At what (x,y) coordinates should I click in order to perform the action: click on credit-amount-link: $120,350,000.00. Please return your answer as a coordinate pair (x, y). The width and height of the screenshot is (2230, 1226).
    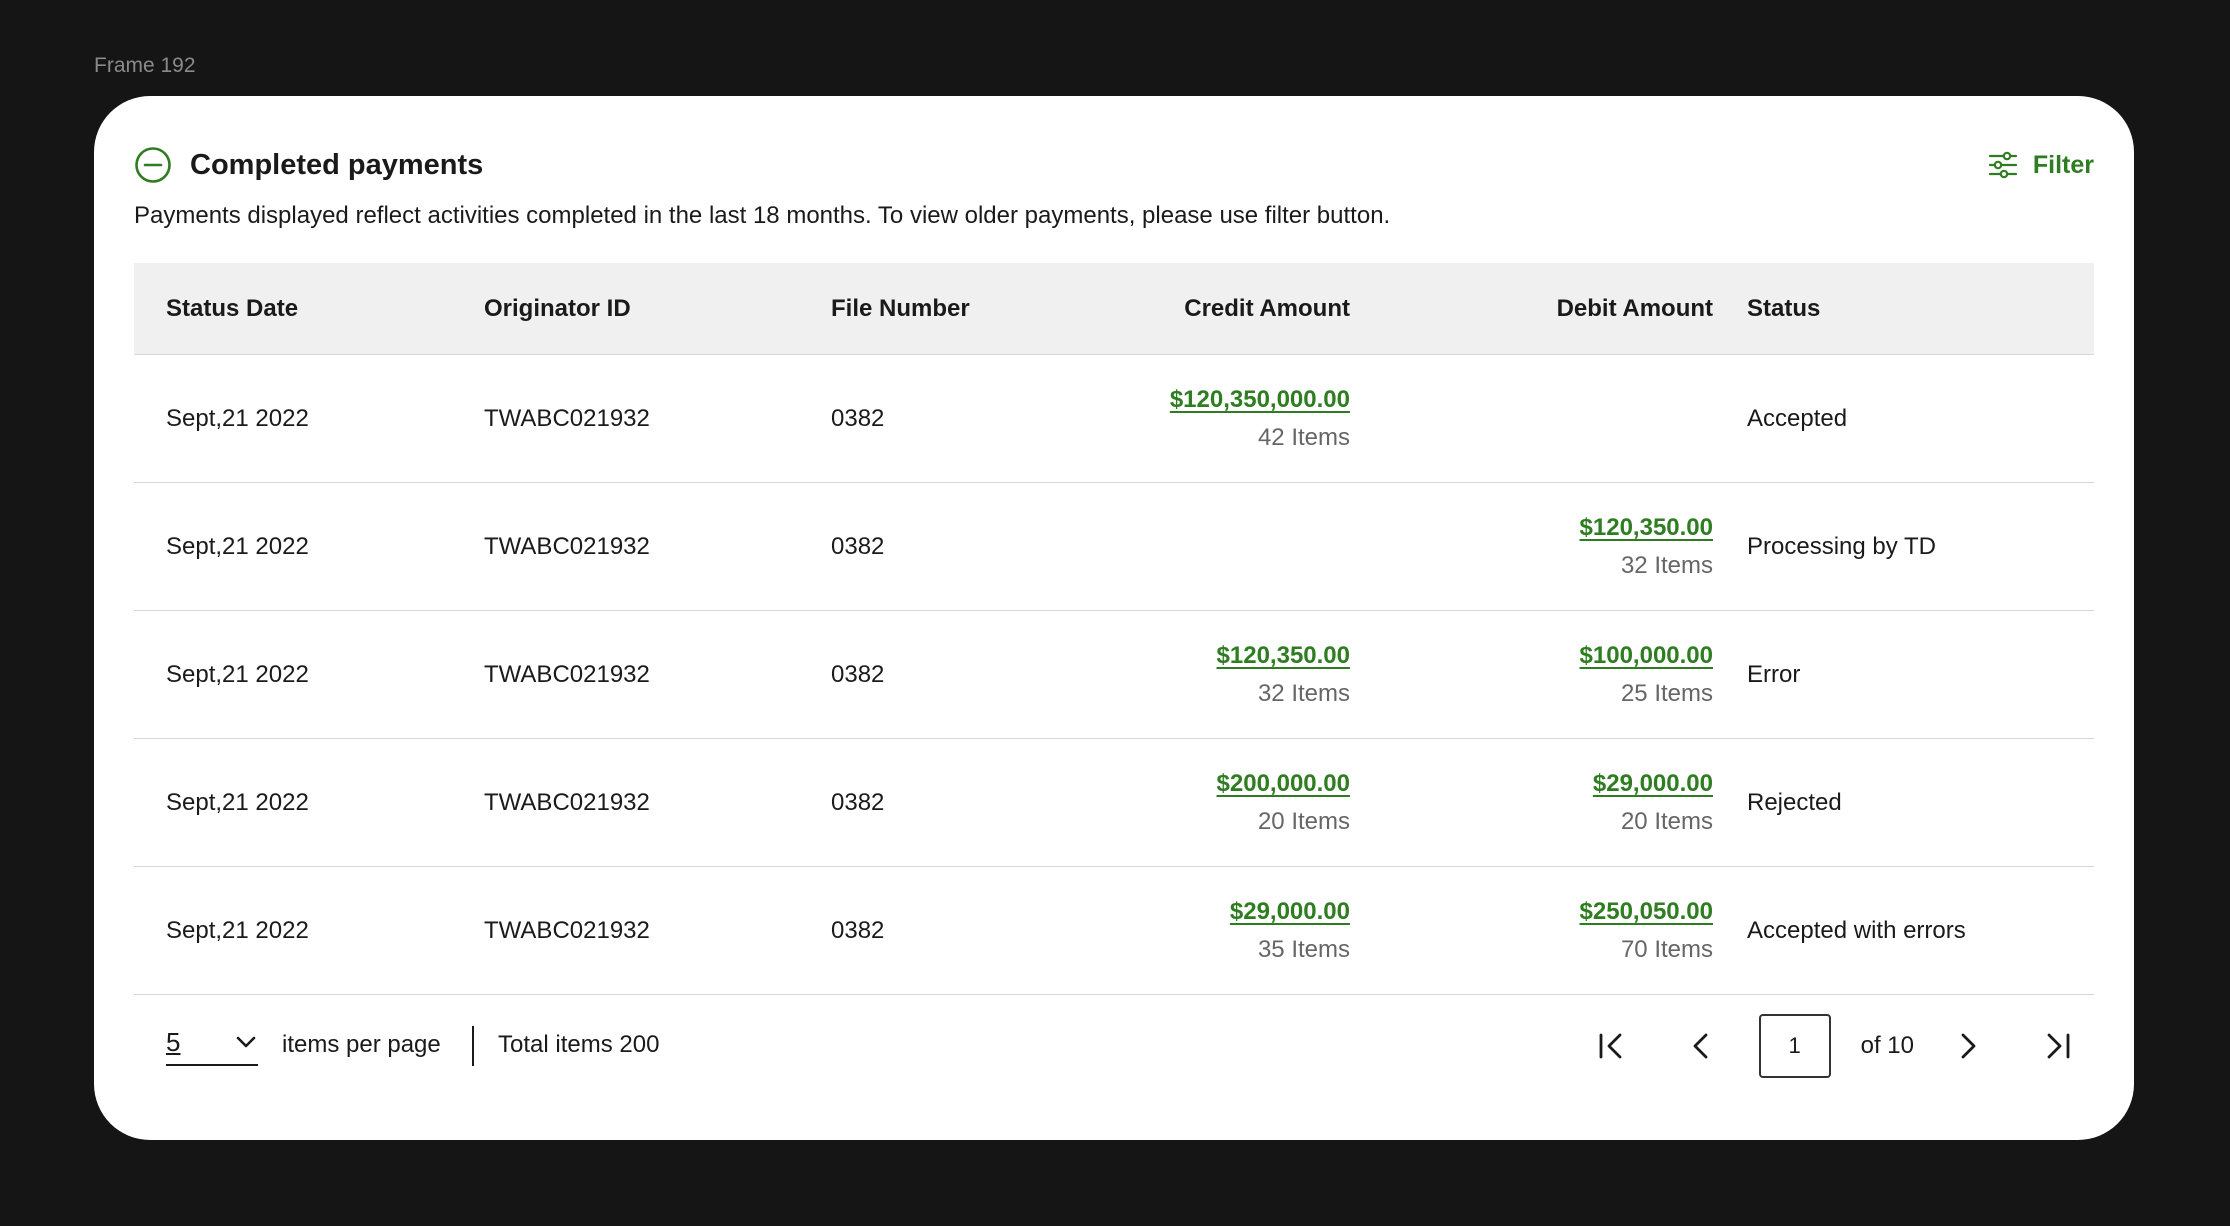
    Looking at the image, I should click on (1260, 400).